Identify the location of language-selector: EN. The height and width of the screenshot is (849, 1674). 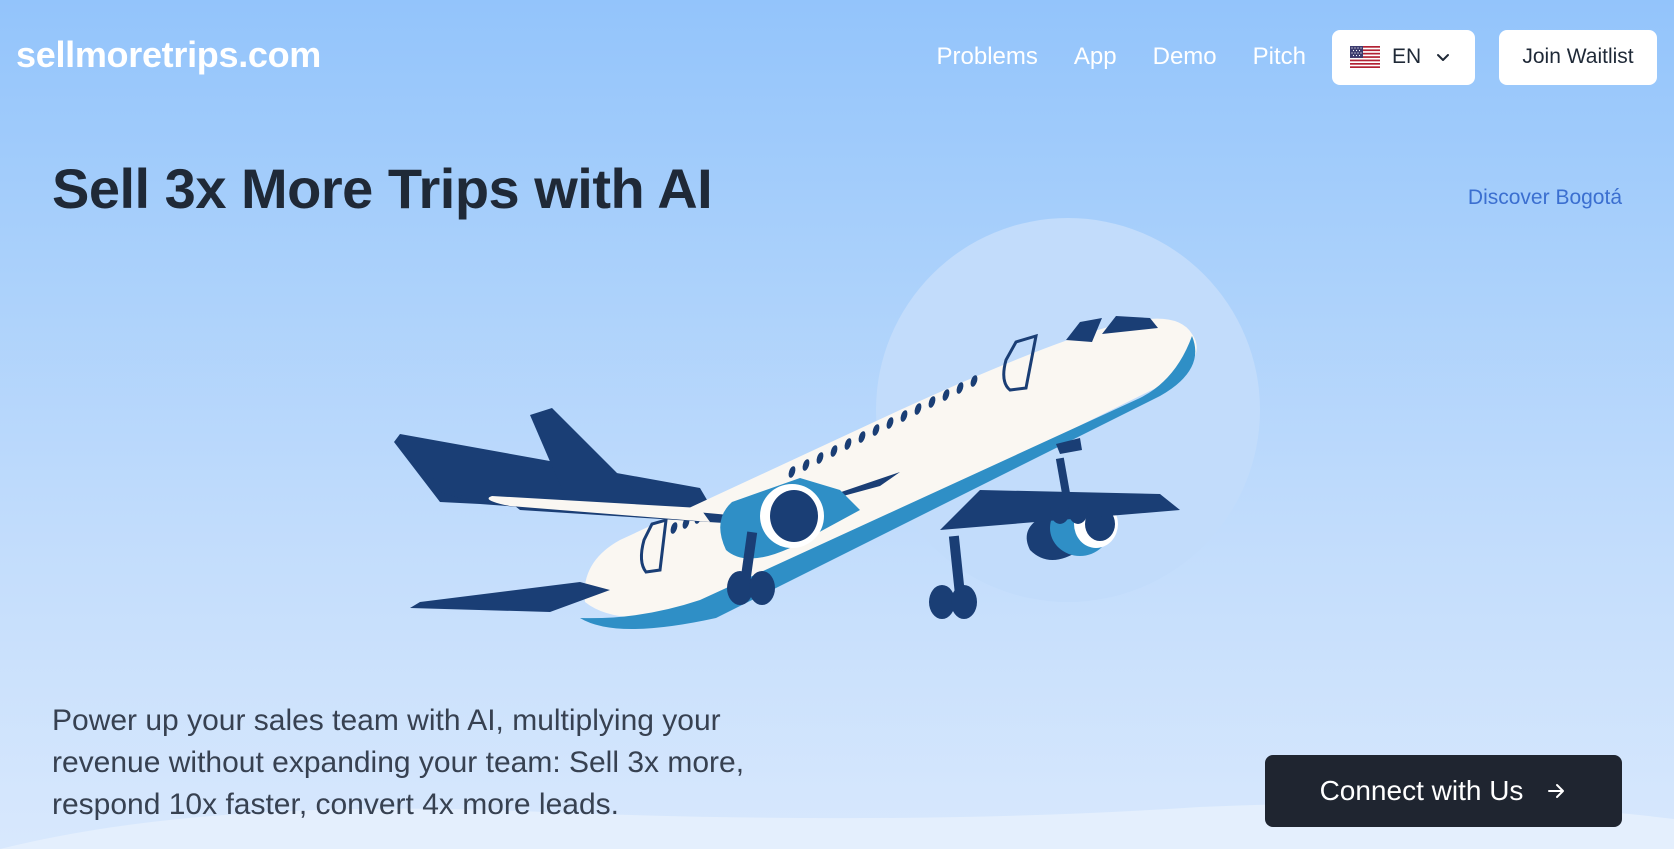
(1403, 57).